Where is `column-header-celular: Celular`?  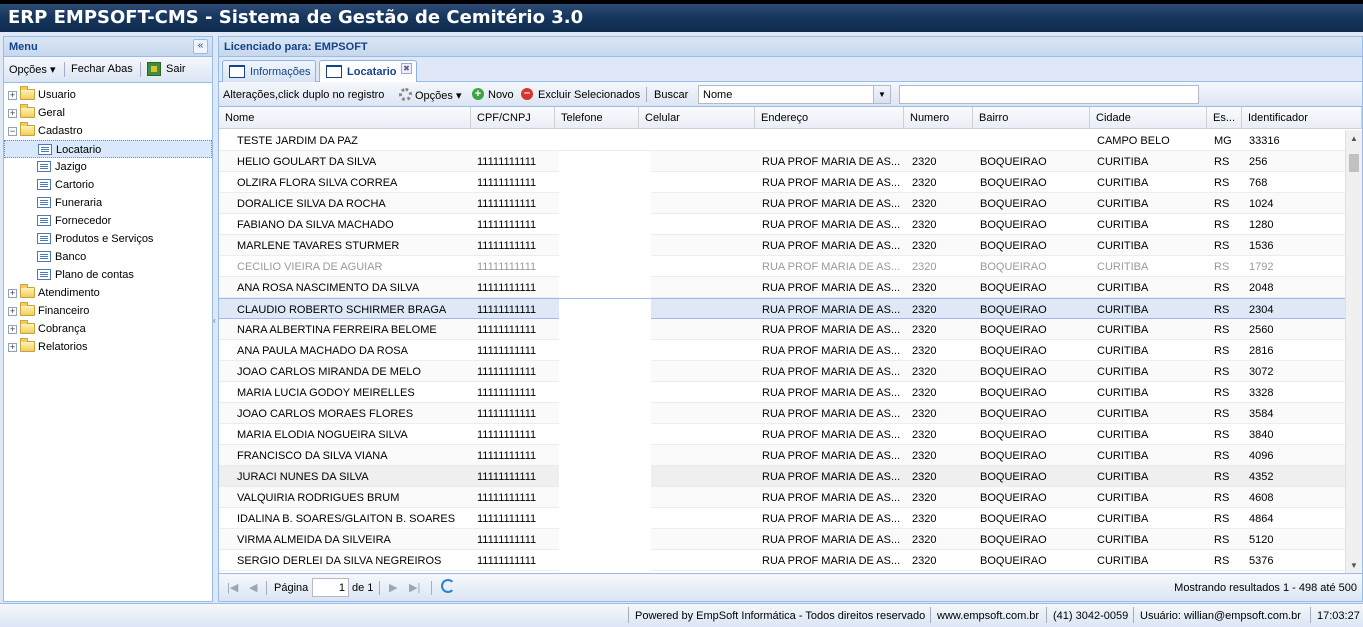 column-header-celular: Celular is located at coordinates (697, 118).